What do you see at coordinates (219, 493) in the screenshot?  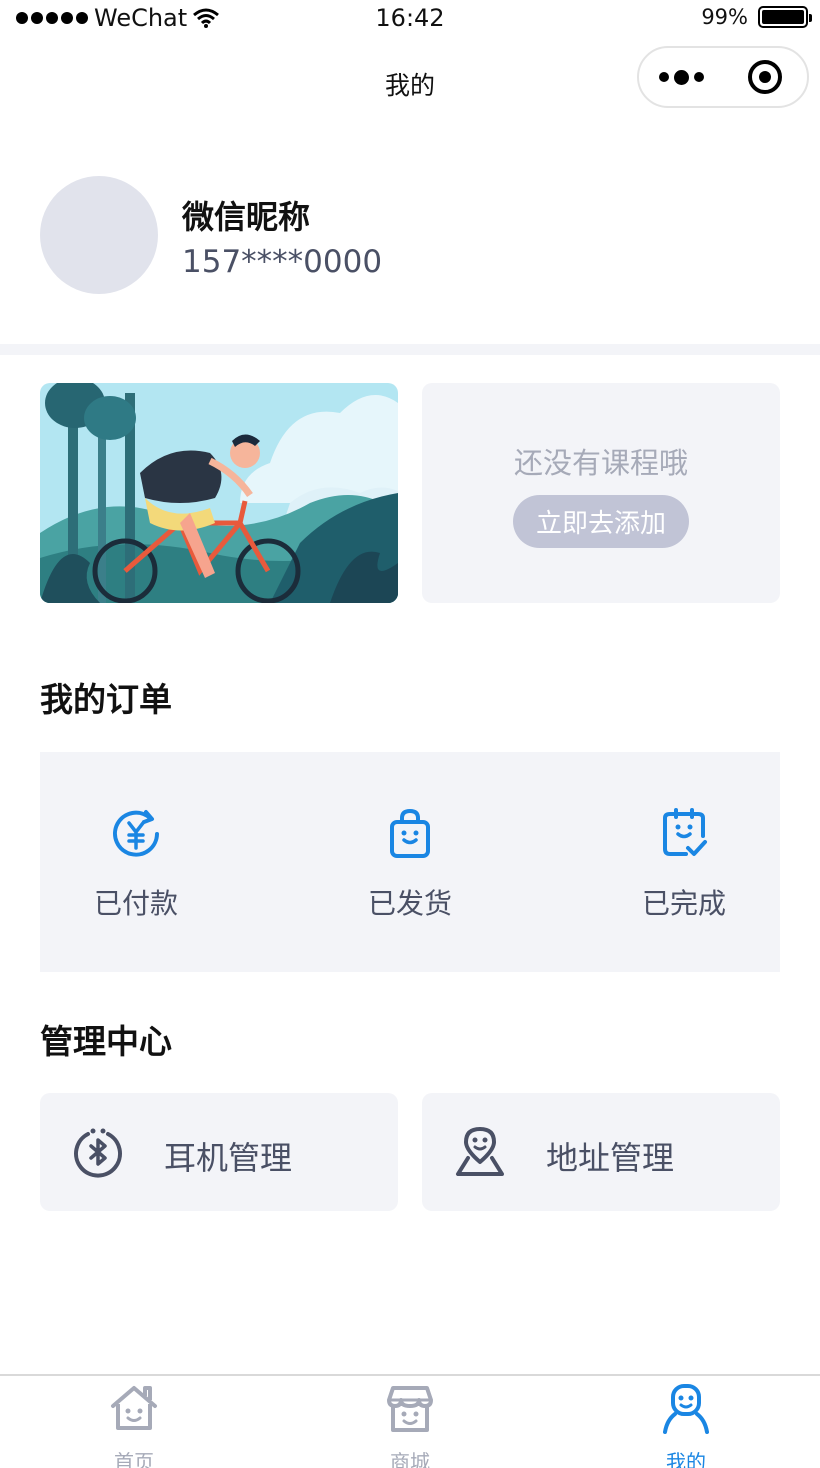 I see `cyclist-banner-image` at bounding box center [219, 493].